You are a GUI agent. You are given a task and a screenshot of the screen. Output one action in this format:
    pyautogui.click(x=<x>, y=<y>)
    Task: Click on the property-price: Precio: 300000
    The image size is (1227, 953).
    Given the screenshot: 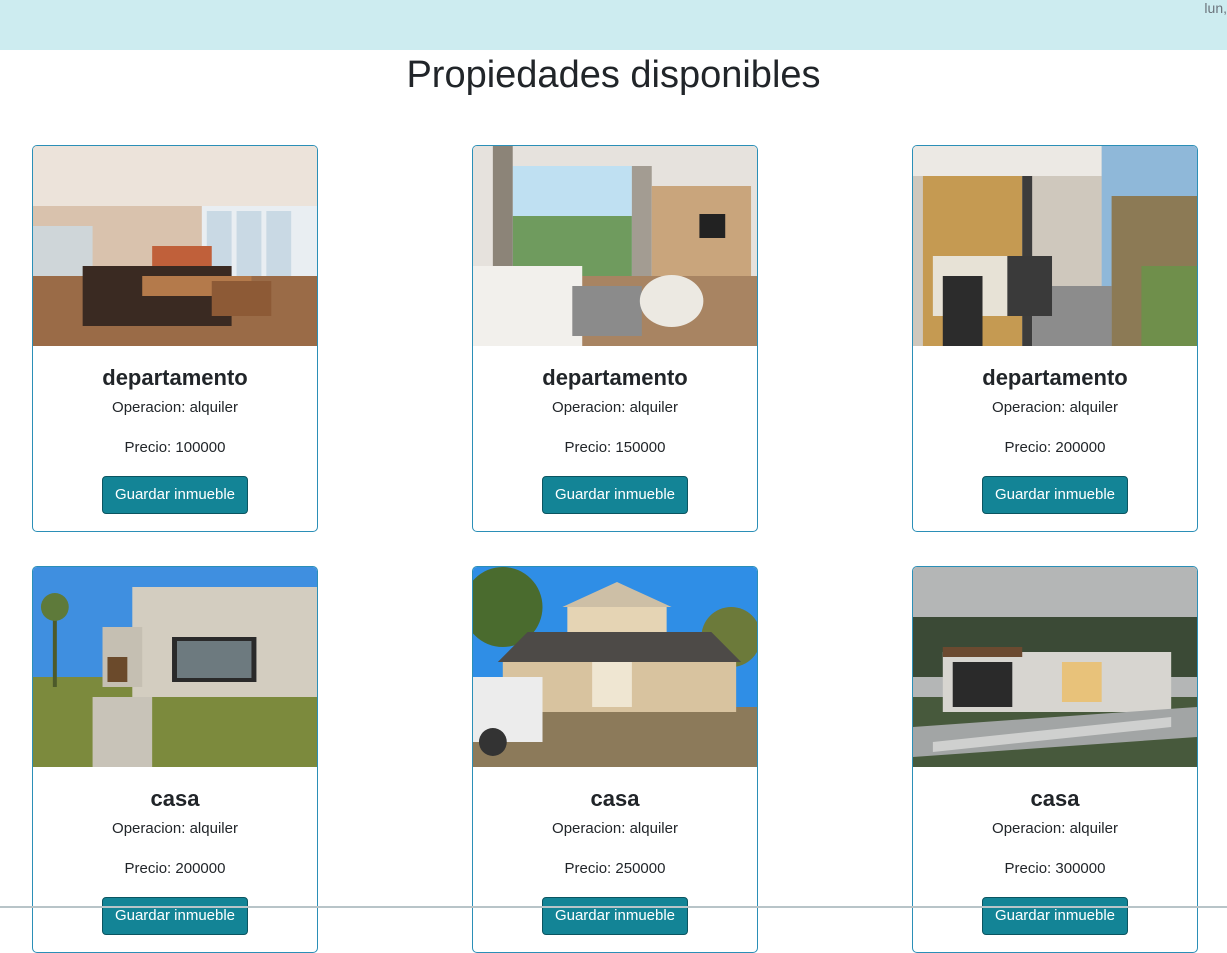 What is the action you would take?
    pyautogui.click(x=1055, y=868)
    